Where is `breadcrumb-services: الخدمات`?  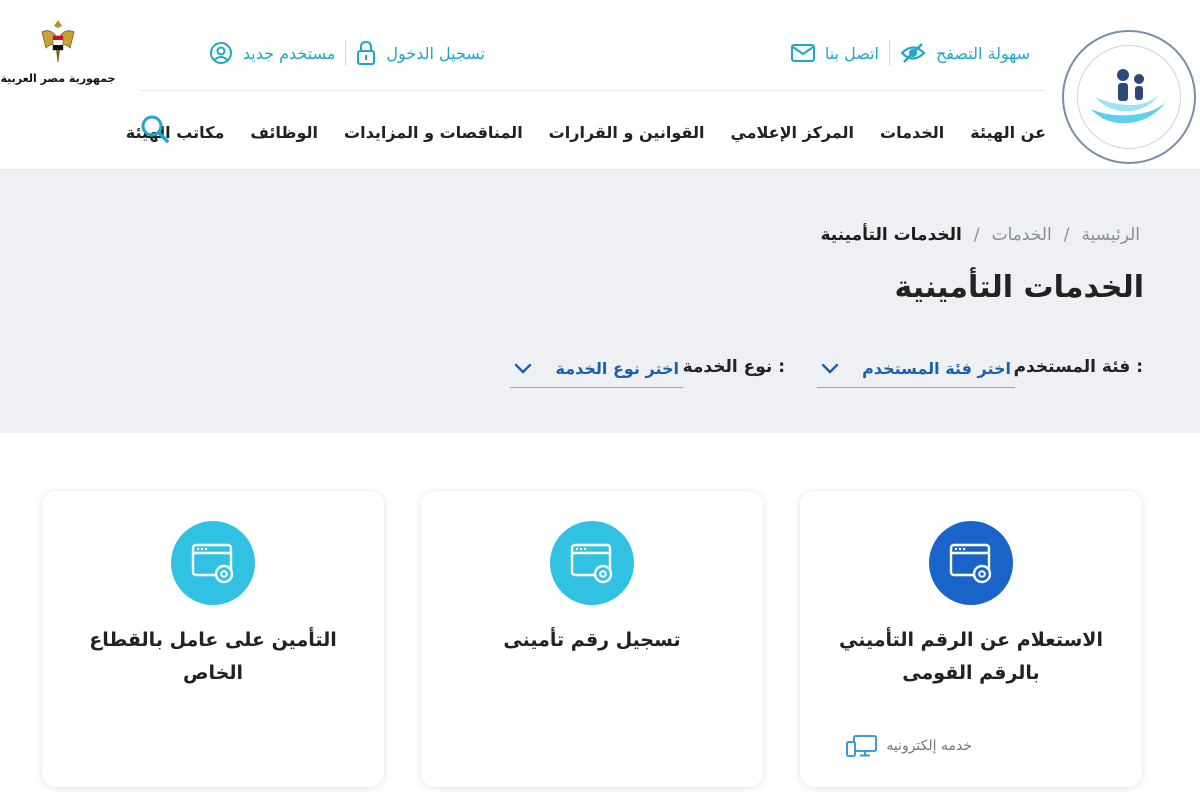 breadcrumb-services: الخدمات is located at coordinates (1022, 235).